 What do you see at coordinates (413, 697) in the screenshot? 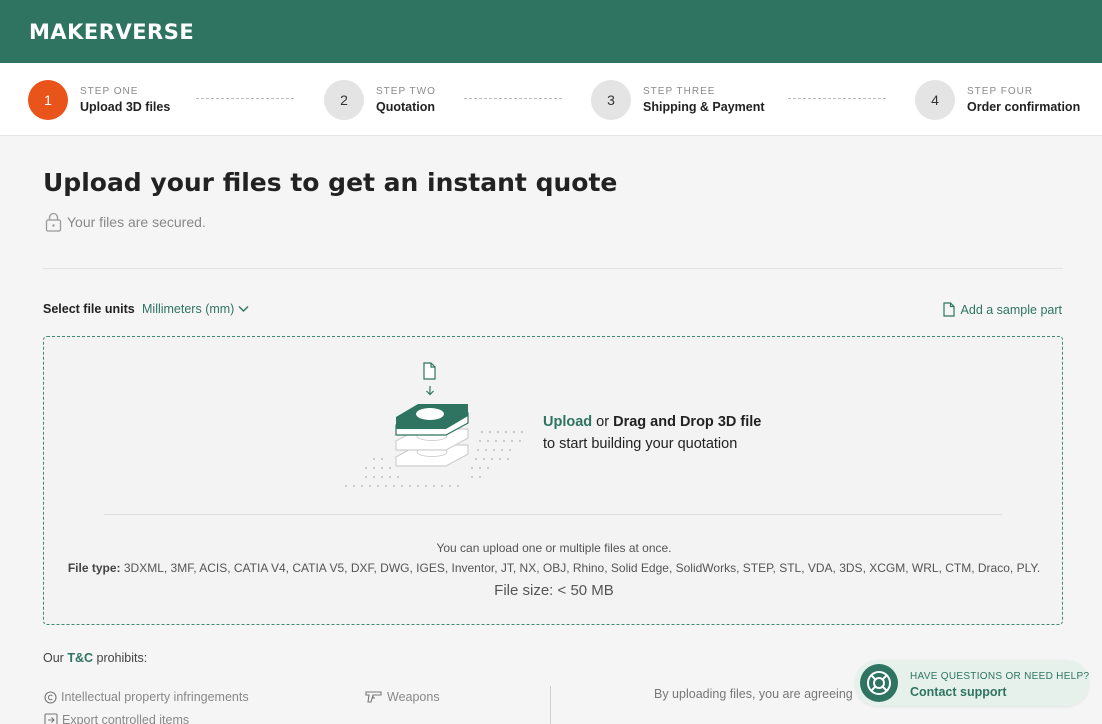
I see `prohibited-item-label: Weapons` at bounding box center [413, 697].